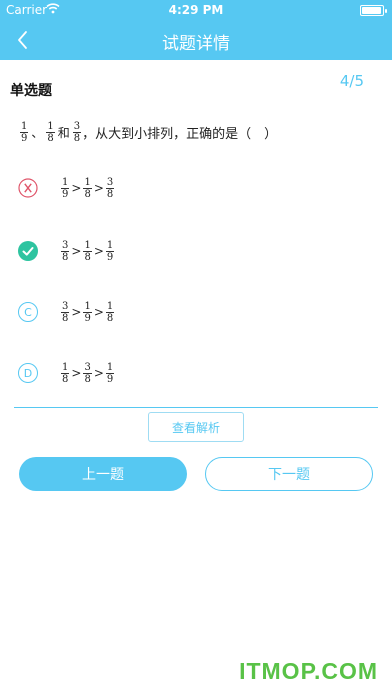 This screenshot has height=696, width=392. I want to click on page-title: 试题详情, so click(196, 44).